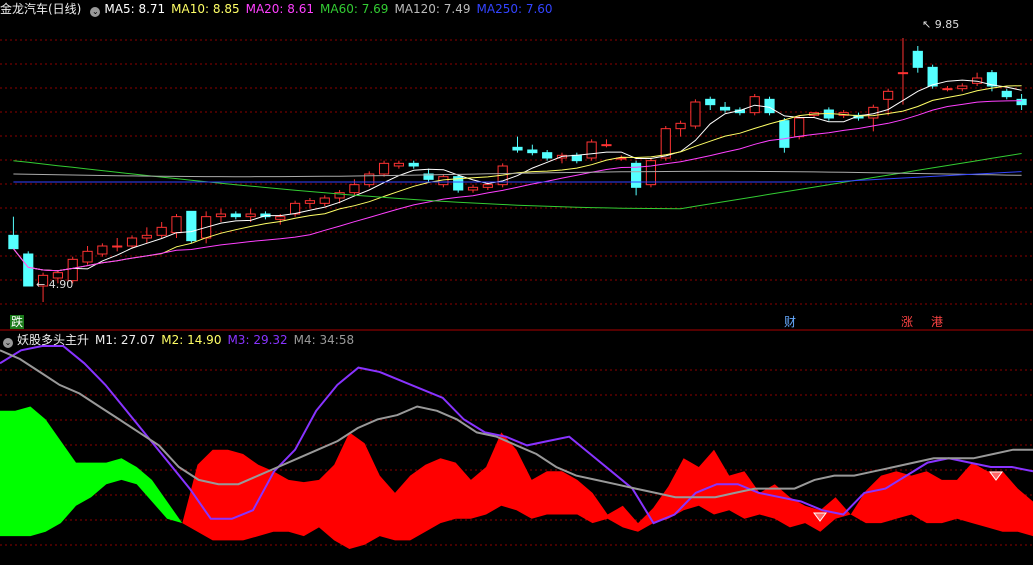 The width and height of the screenshot is (1033, 565). I want to click on m2-readout: M2: 14.90, so click(191, 340).